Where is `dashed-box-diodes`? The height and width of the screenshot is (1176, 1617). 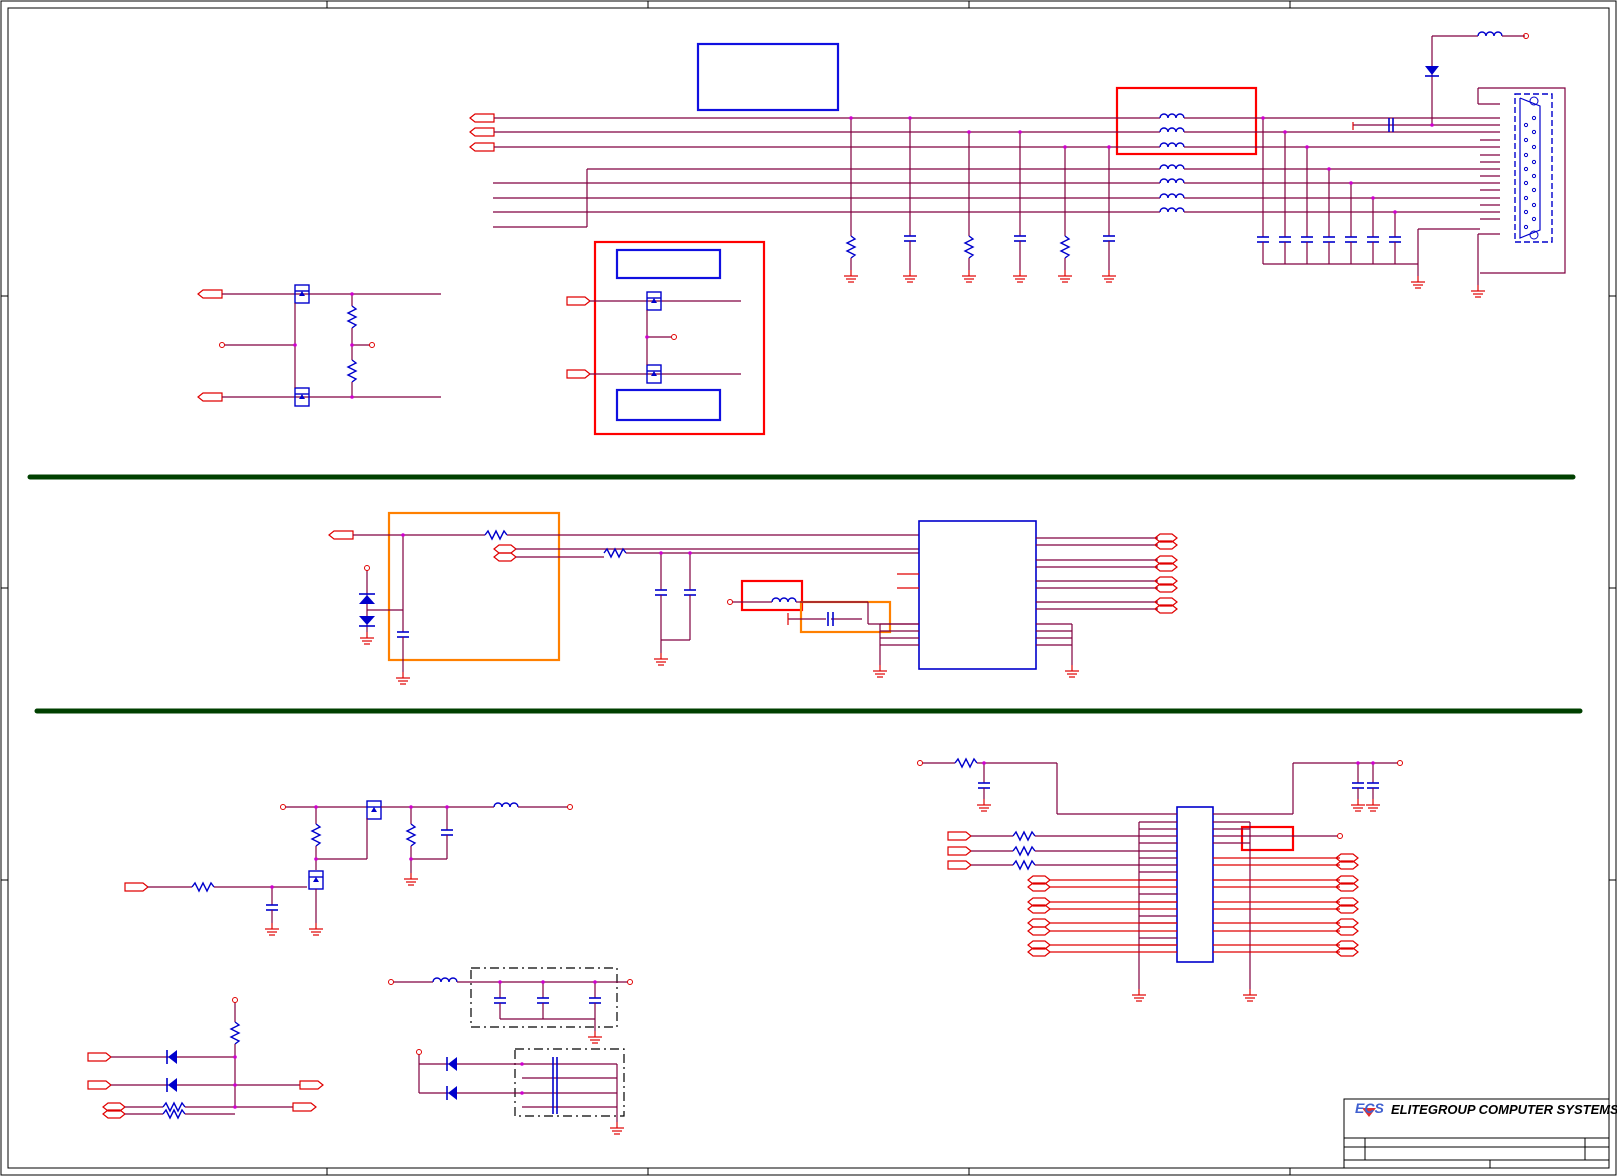 dashed-box-diodes is located at coordinates (569, 1082).